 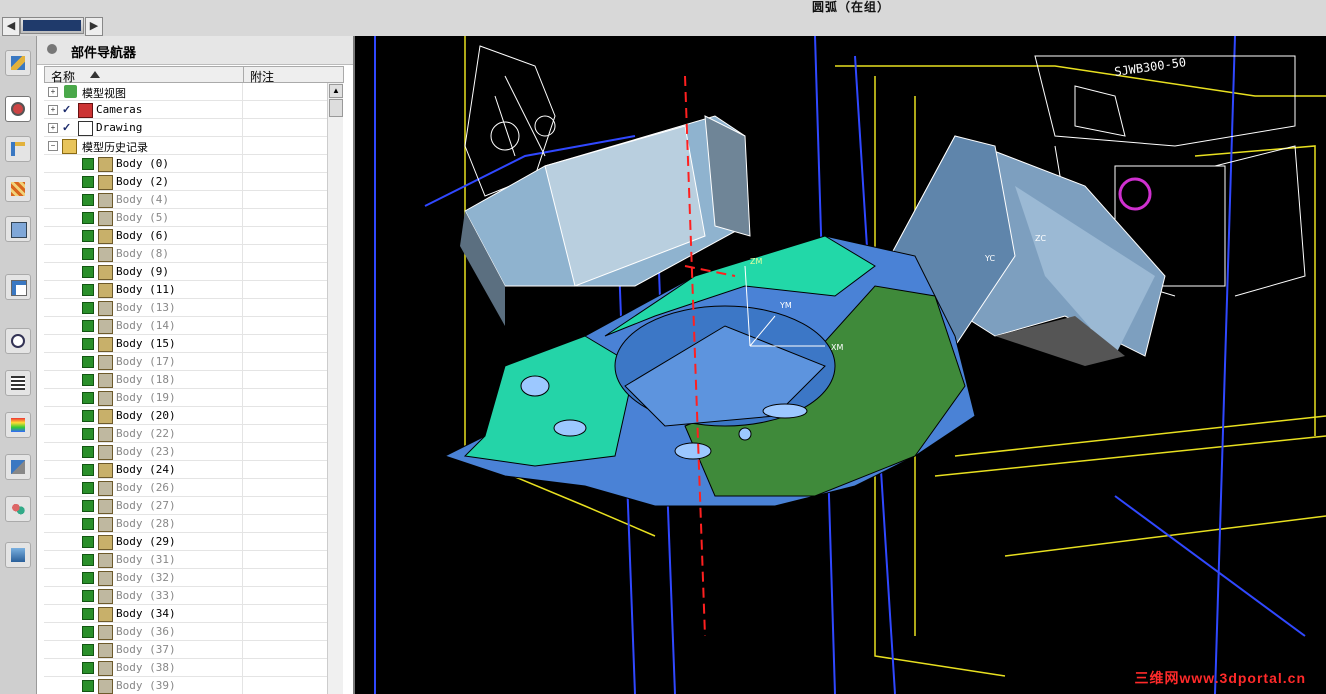 I want to click on constraint-navigator-icon, so click(x=18, y=149).